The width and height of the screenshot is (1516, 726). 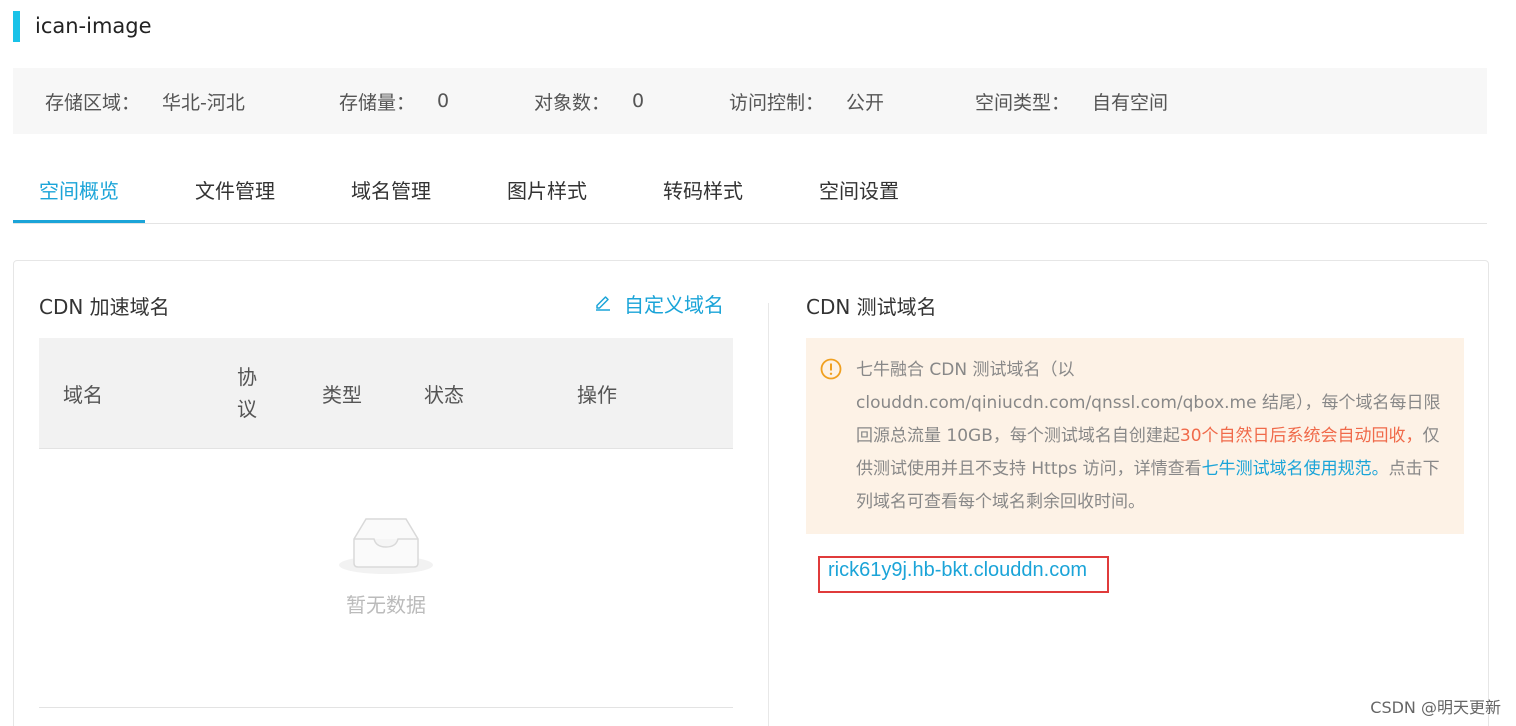 I want to click on info-access: 访问控制： 公开, so click(x=806, y=101).